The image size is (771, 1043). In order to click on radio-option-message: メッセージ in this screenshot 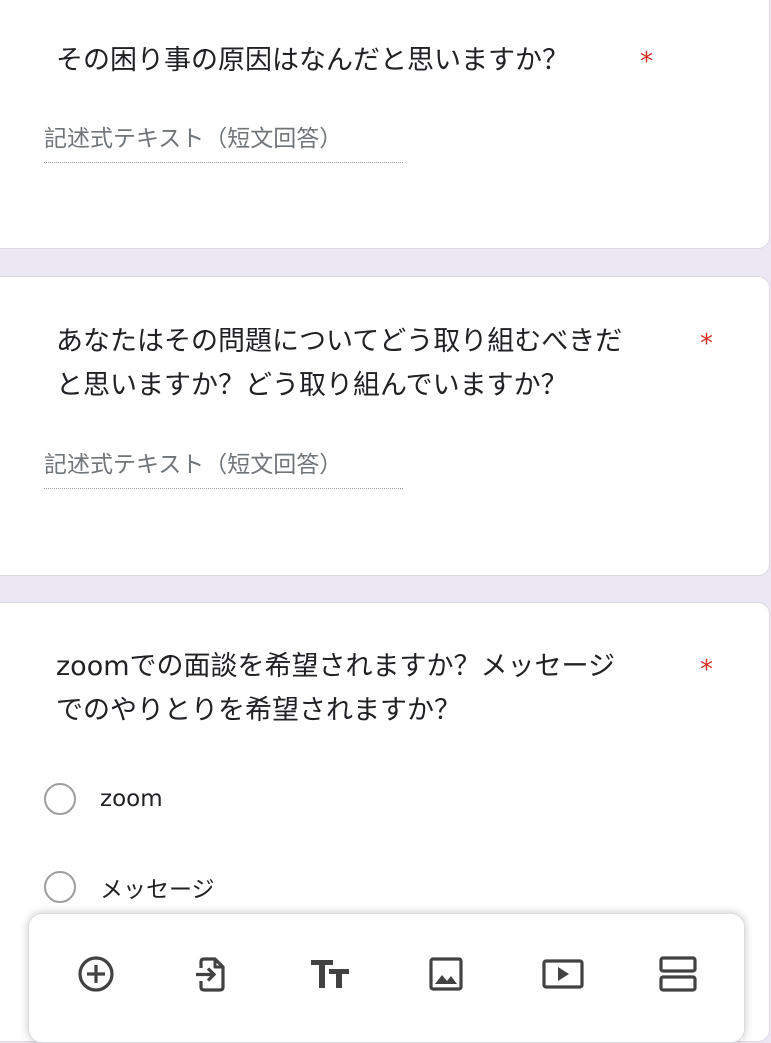, I will do `click(129, 887)`.